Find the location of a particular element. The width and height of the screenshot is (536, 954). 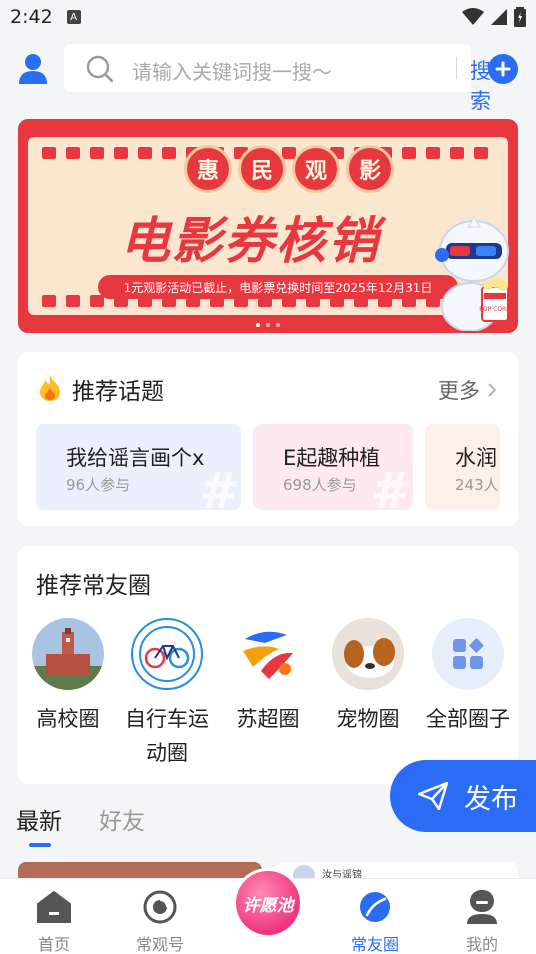

publish-label: 发布 is located at coordinates (491, 799).